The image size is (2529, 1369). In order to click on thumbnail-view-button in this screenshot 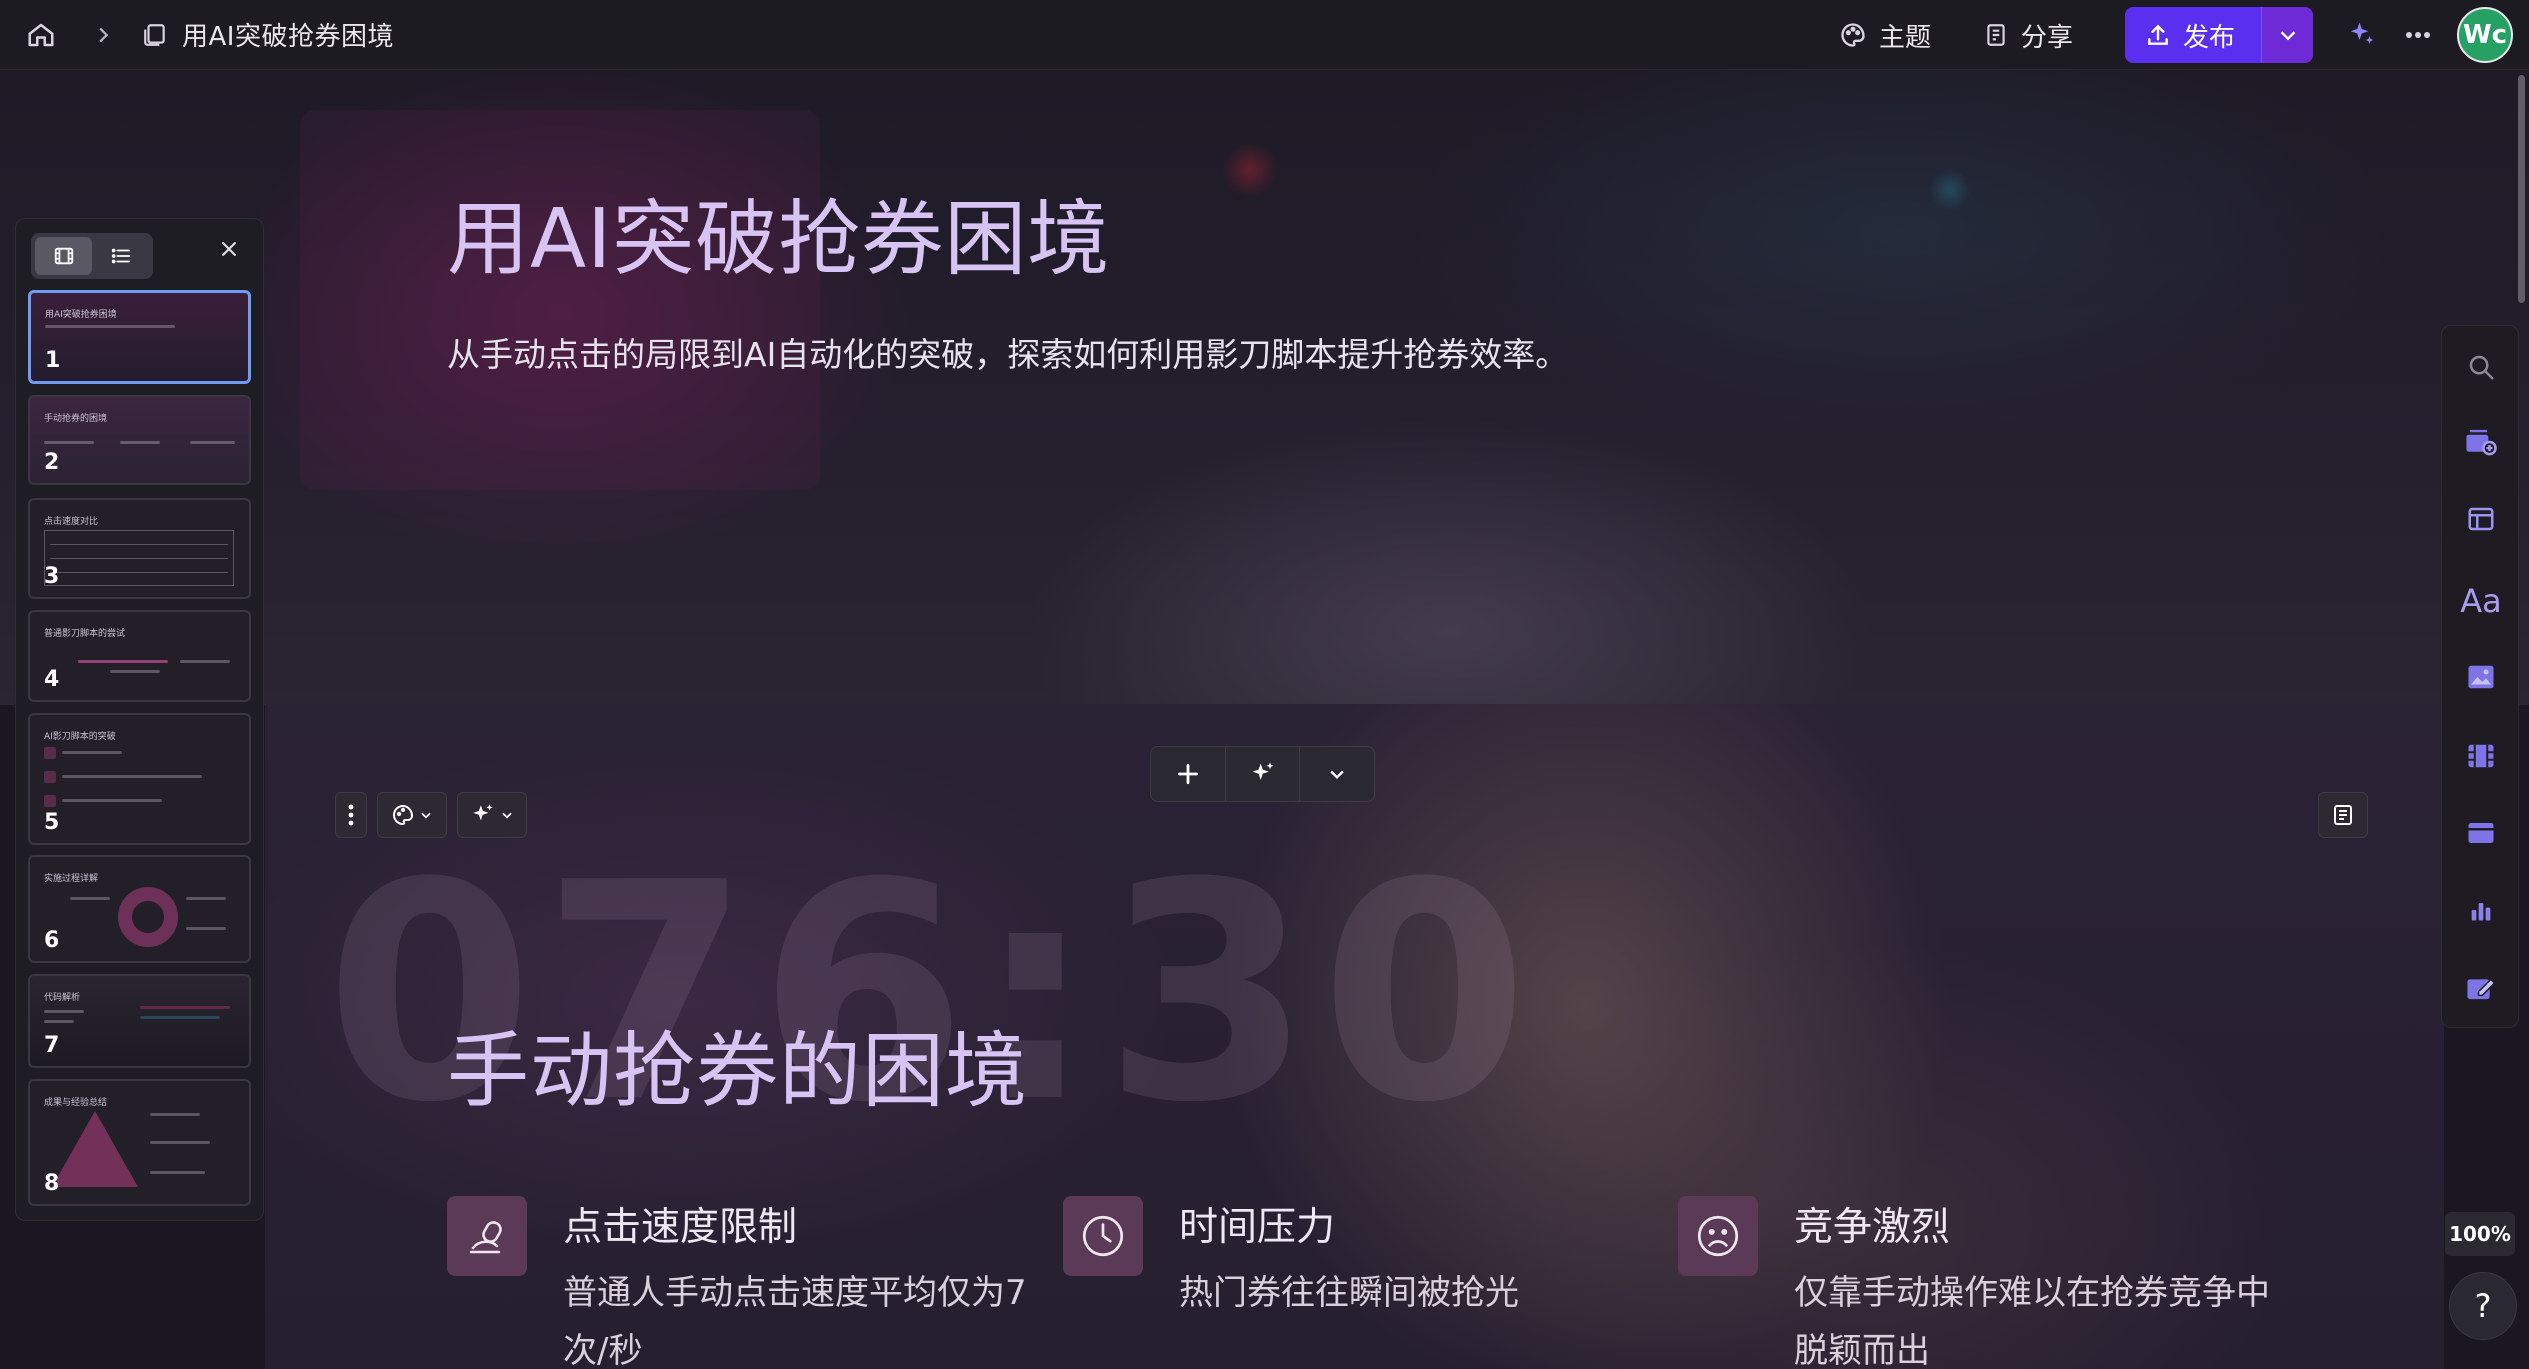, I will do `click(63, 256)`.